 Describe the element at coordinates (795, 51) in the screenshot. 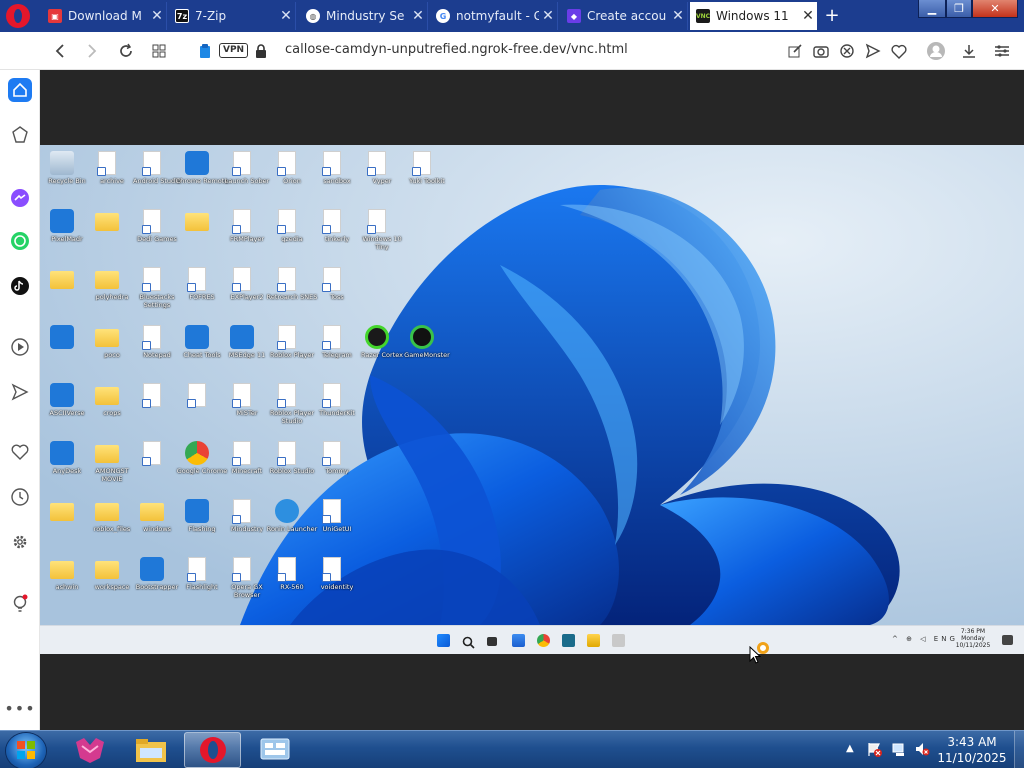

I see `edit-icon` at that location.